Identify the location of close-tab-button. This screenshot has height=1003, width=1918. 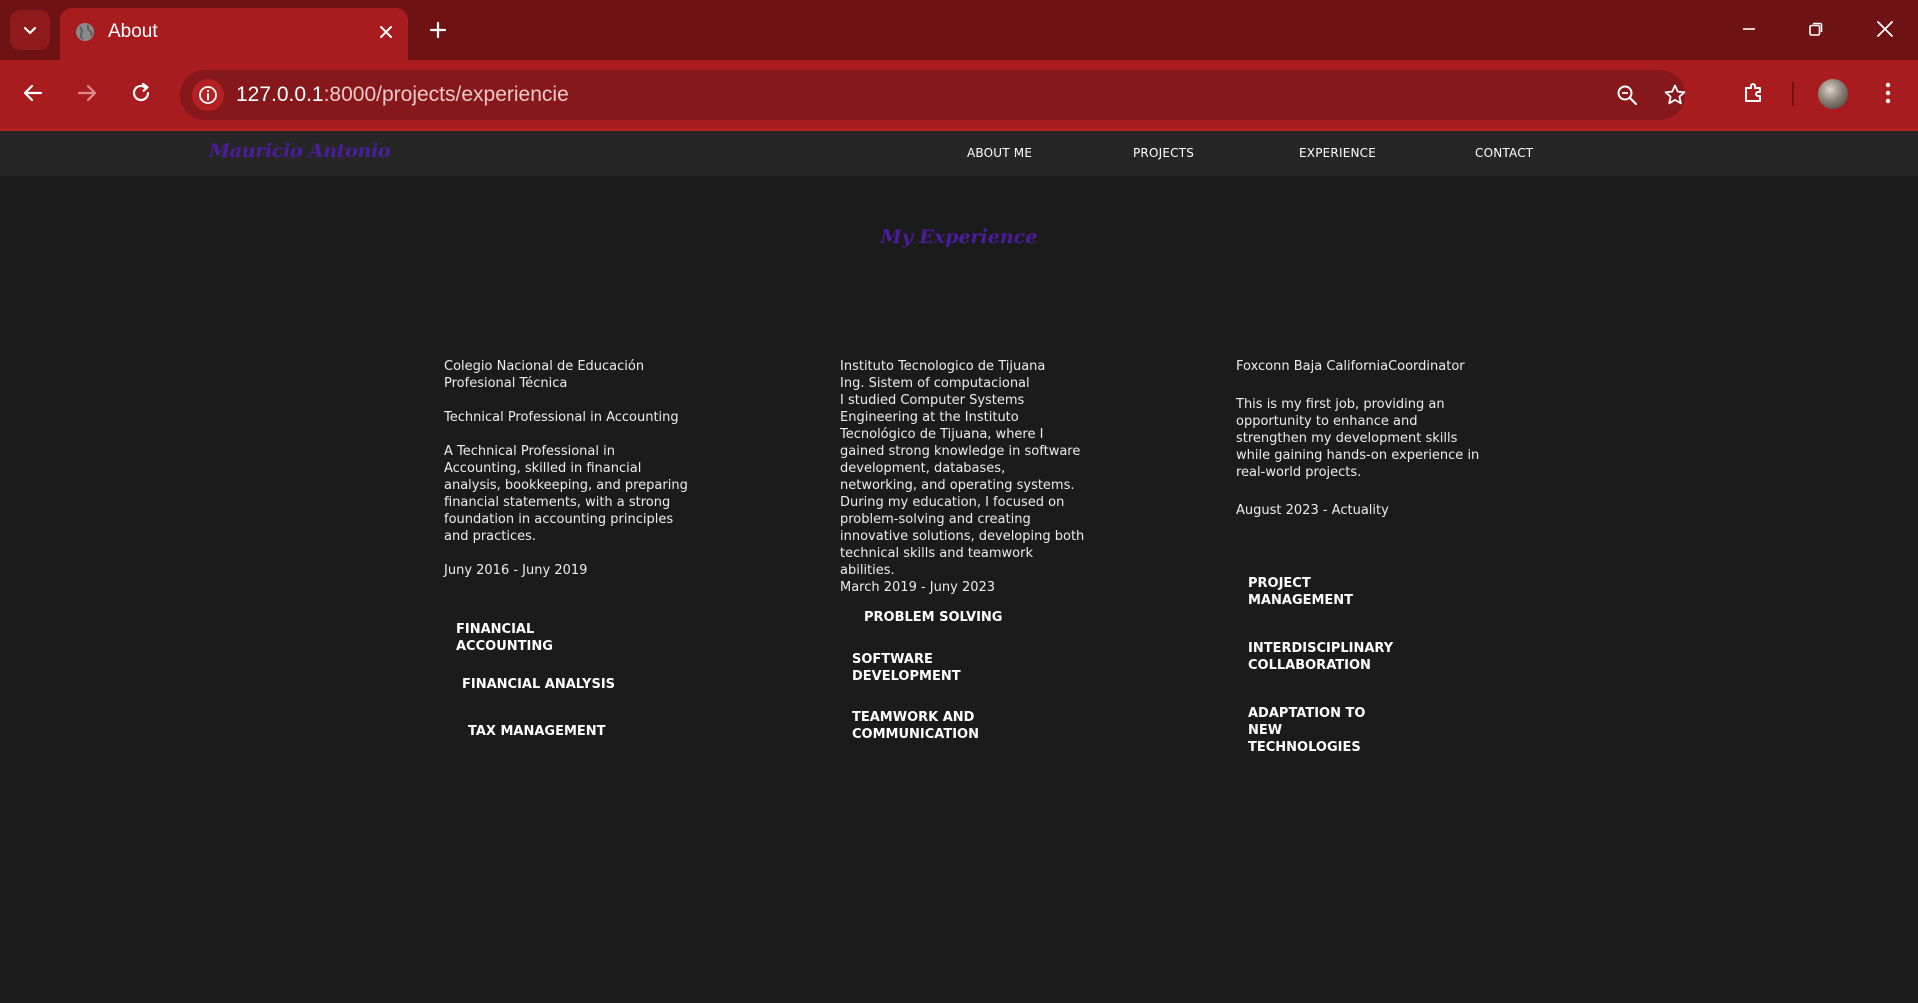
(386, 32).